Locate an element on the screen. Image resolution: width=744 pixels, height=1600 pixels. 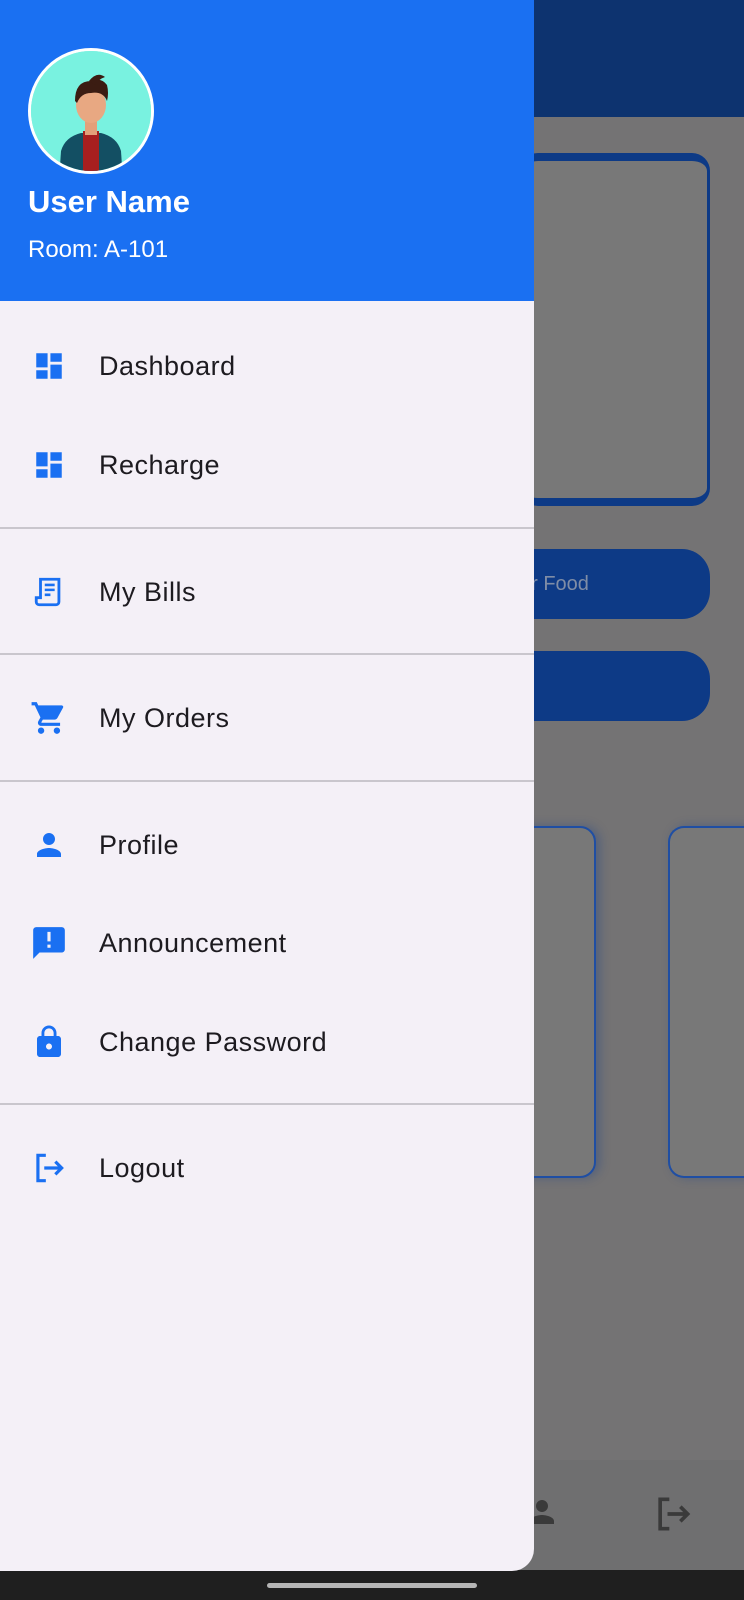
drawer-item-label: My Bills is located at coordinates (147, 591).